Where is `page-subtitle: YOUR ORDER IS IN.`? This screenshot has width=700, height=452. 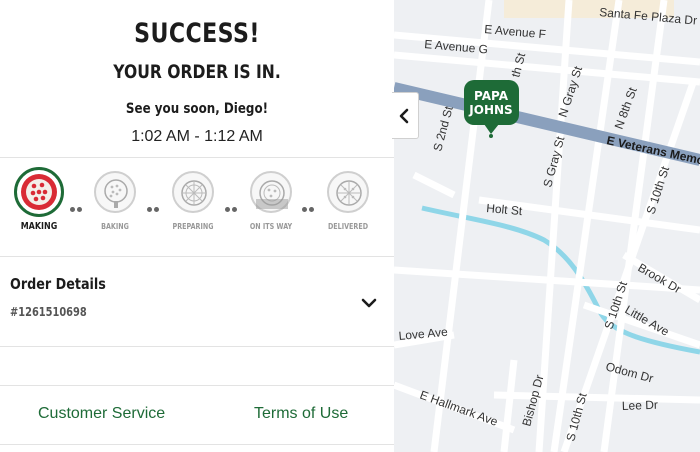 page-subtitle: YOUR ORDER IS IN. is located at coordinates (197, 72).